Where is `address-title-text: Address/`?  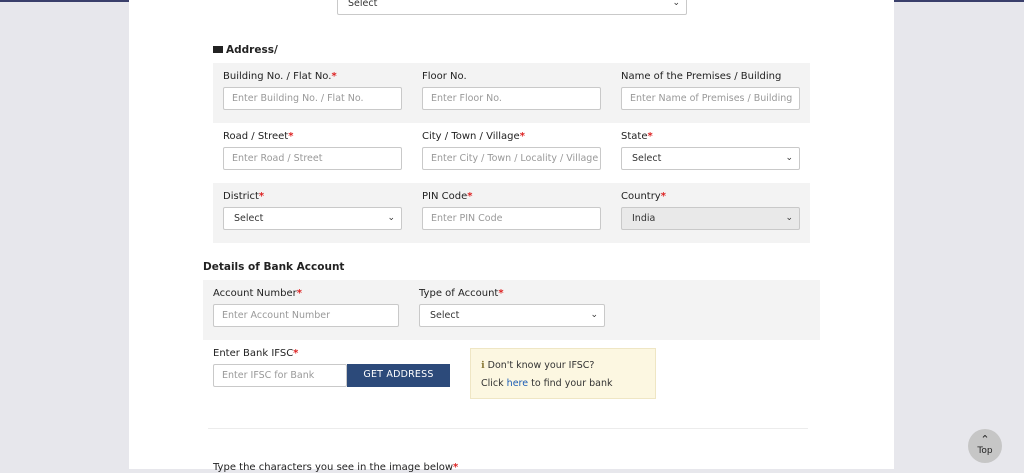 address-title-text: Address/ is located at coordinates (252, 50).